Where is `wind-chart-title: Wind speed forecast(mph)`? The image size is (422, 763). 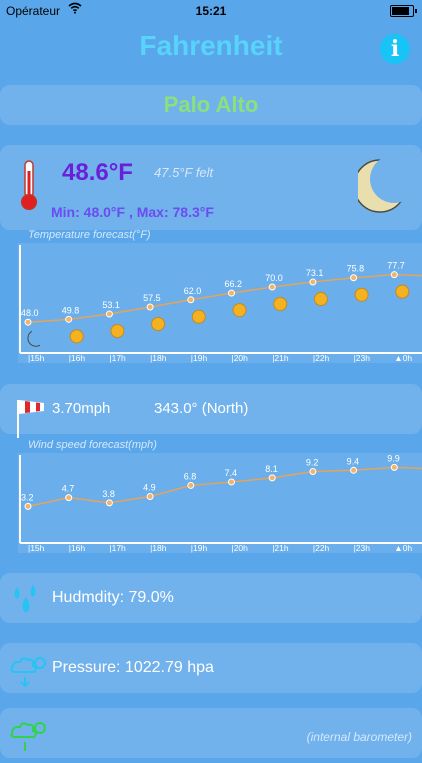
wind-chart-title: Wind speed forecast(mph) is located at coordinates (92, 445).